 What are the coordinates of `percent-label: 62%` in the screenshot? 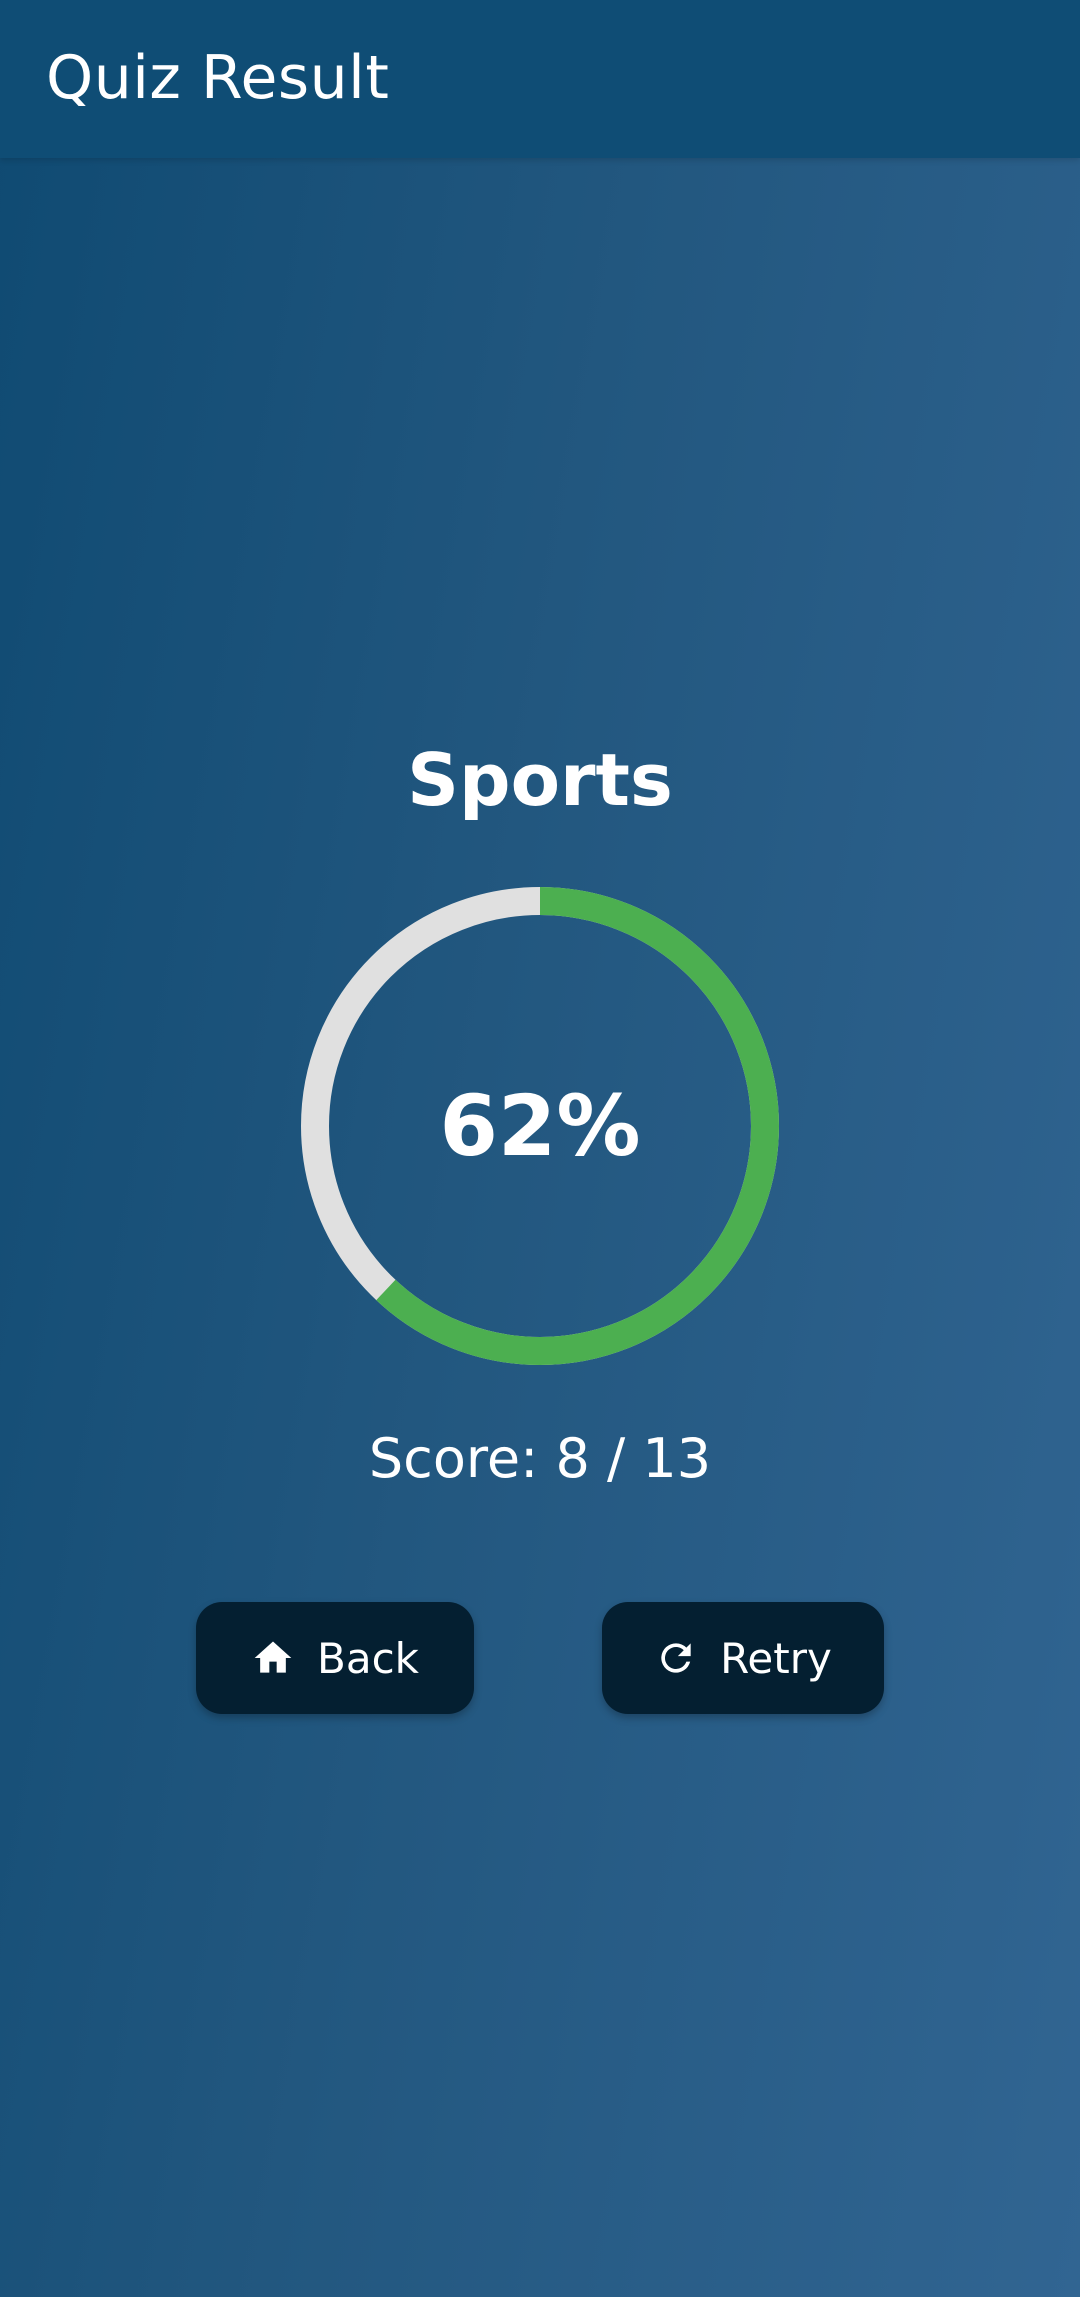 It's located at (540, 1126).